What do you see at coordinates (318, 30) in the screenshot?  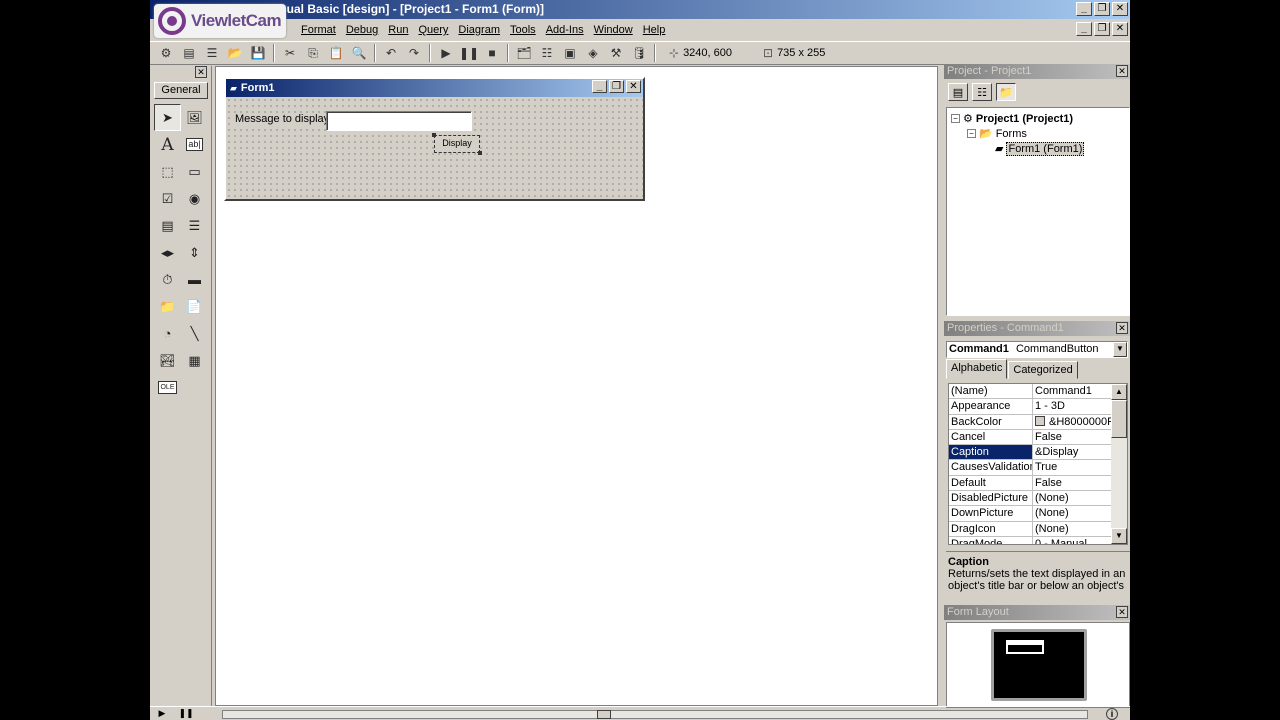 I see `menu-format: Format` at bounding box center [318, 30].